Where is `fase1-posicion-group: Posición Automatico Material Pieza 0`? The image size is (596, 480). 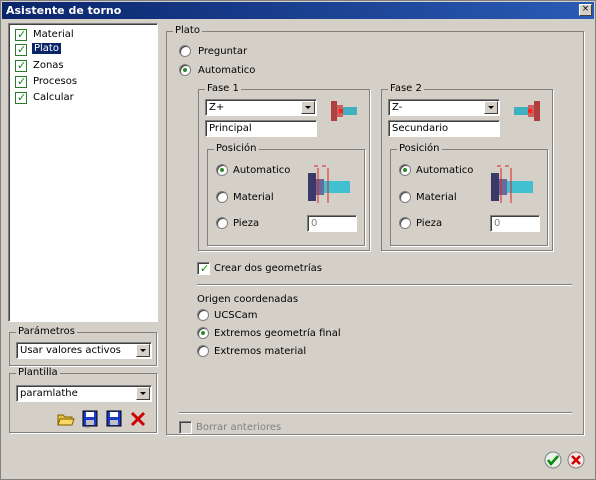 fase1-posicion-group: Posición Automatico Material Pieza 0 is located at coordinates (286, 194).